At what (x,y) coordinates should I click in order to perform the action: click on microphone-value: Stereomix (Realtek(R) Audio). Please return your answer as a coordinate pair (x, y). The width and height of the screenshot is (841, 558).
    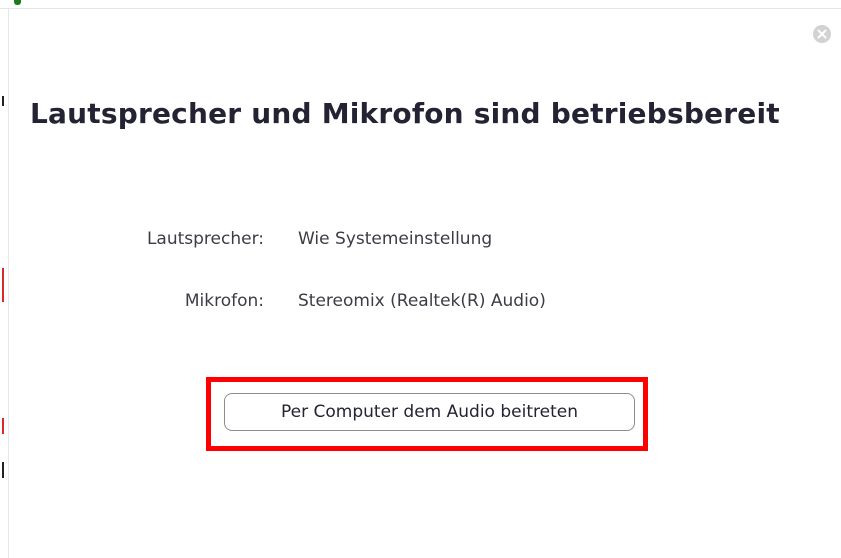
    Looking at the image, I should click on (422, 301).